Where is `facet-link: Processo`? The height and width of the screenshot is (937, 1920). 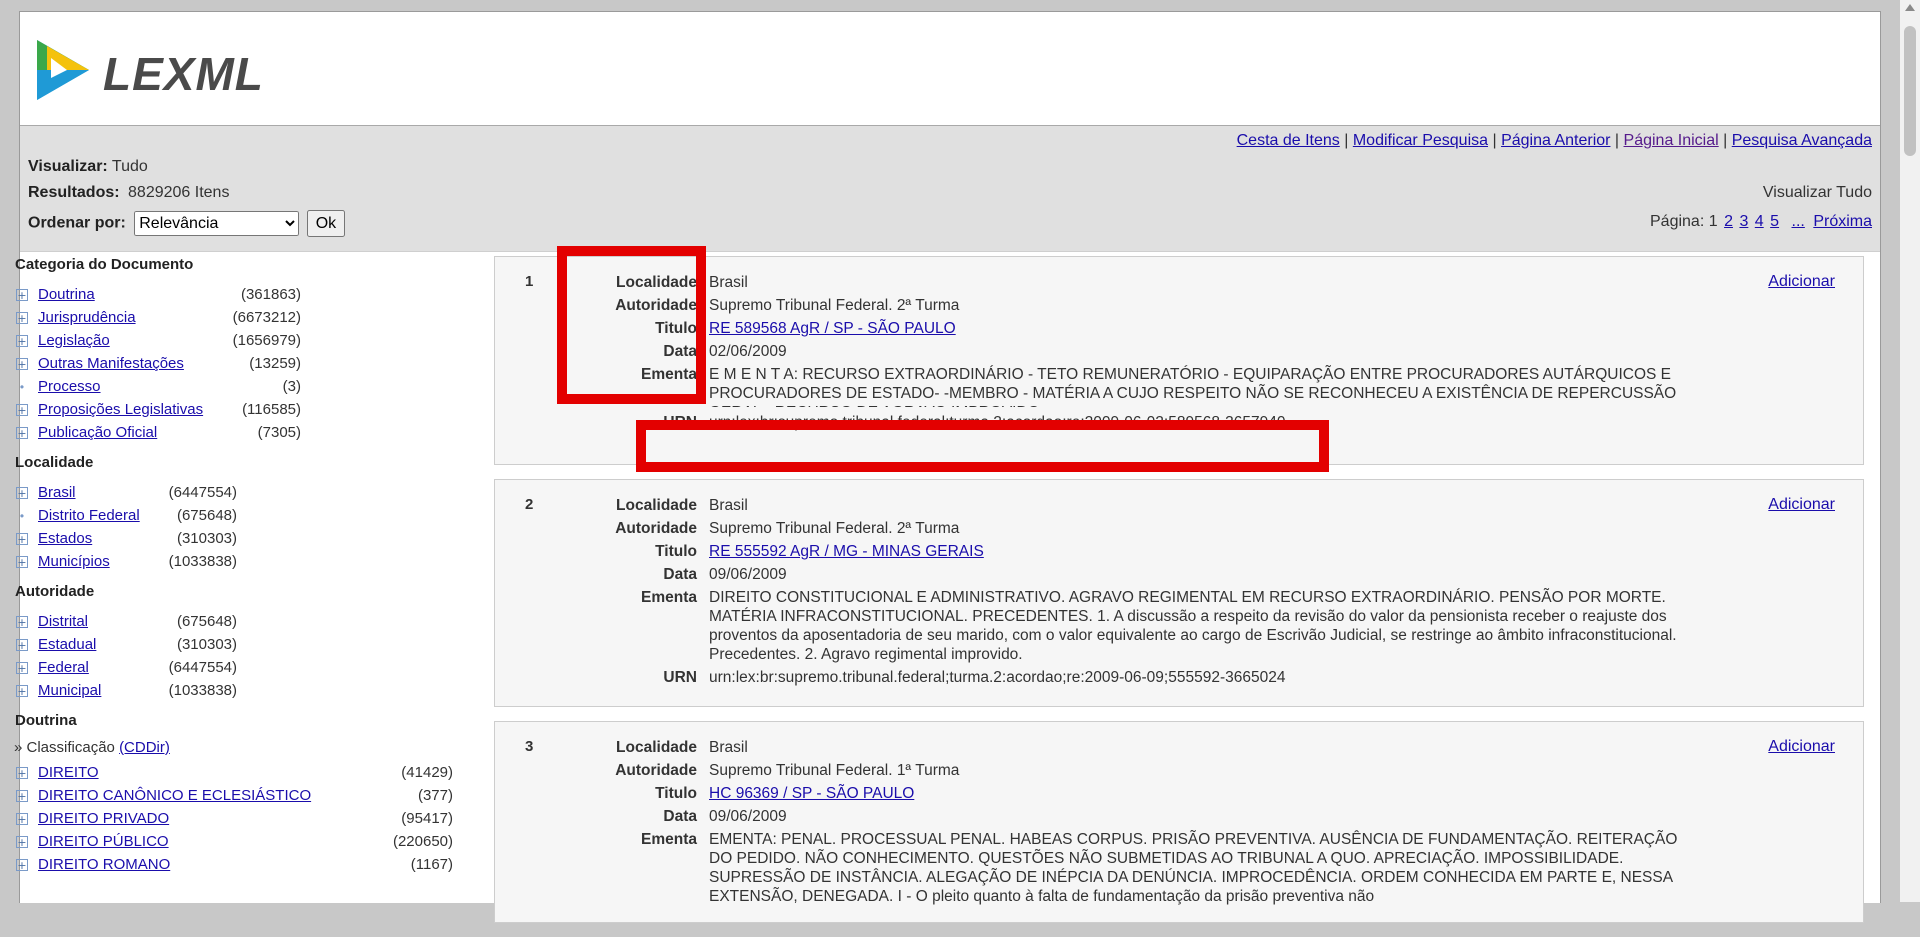 facet-link: Processo is located at coordinates (69, 386).